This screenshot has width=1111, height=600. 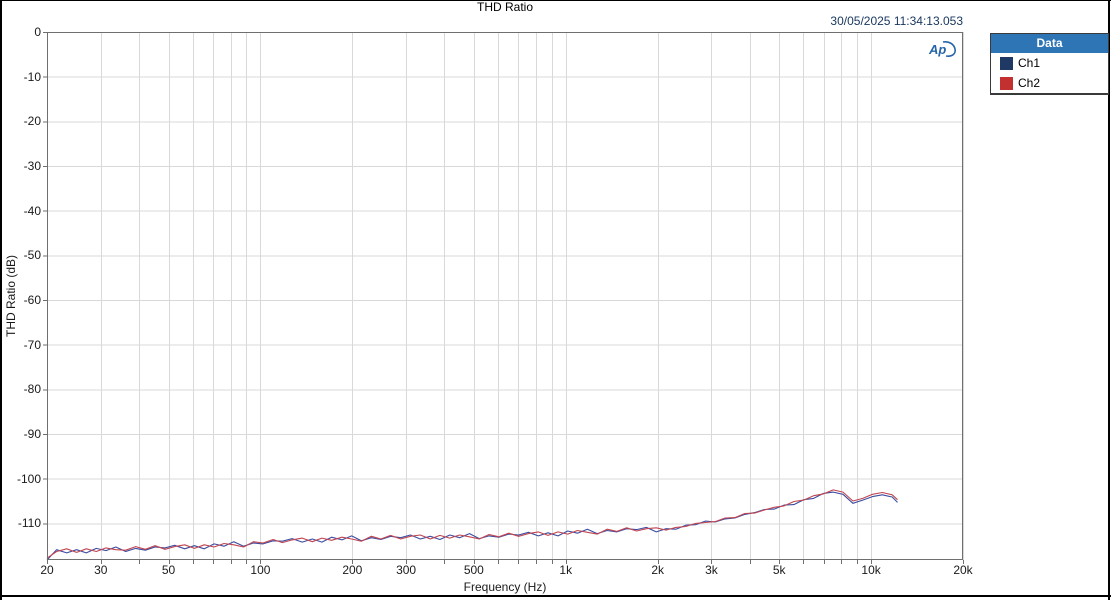 What do you see at coordinates (32, 121) in the screenshot?
I see `y-tick-label: -20` at bounding box center [32, 121].